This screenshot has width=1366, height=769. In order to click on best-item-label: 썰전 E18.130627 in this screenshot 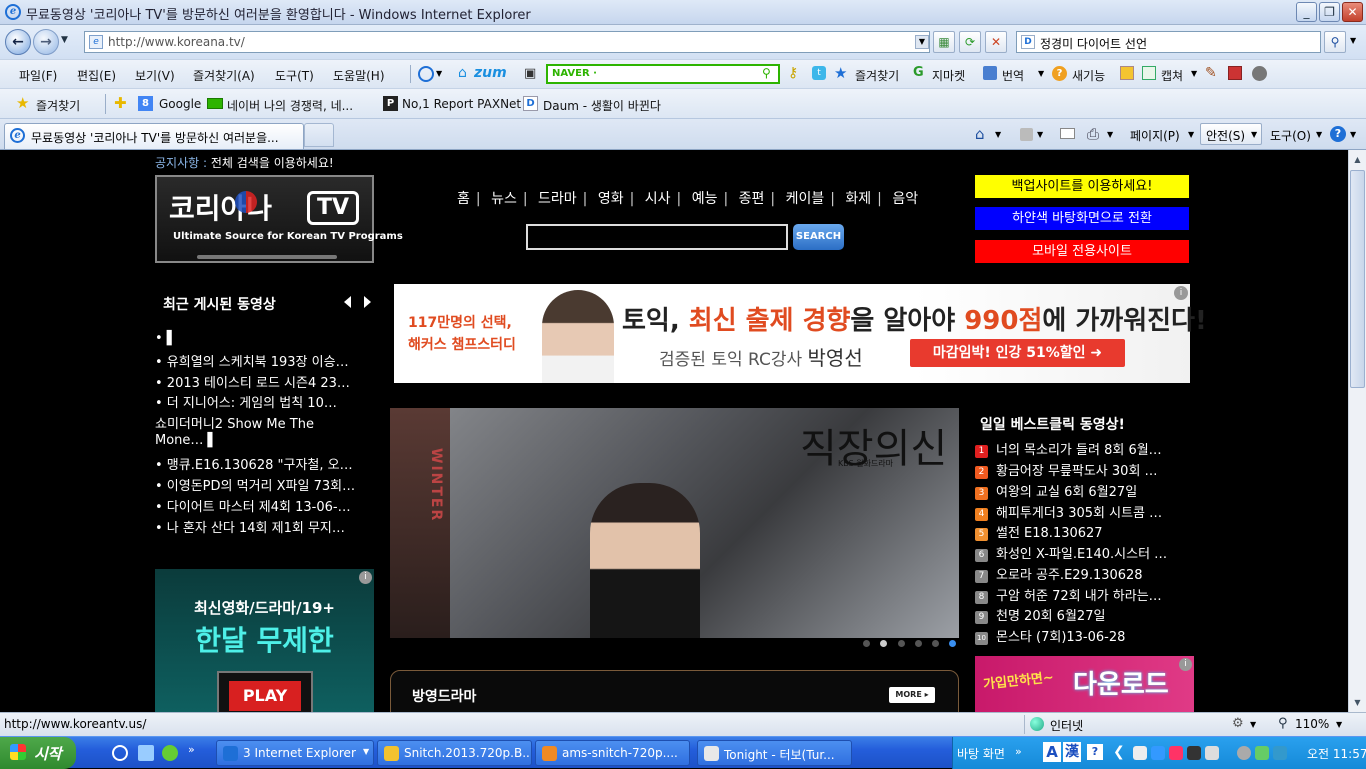, I will do `click(1049, 533)`.